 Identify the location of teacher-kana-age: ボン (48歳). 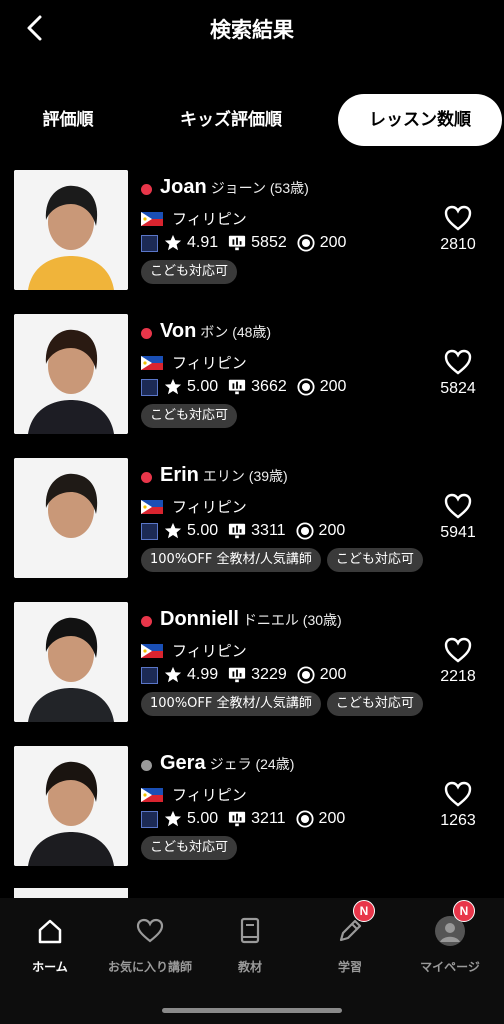
(236, 332).